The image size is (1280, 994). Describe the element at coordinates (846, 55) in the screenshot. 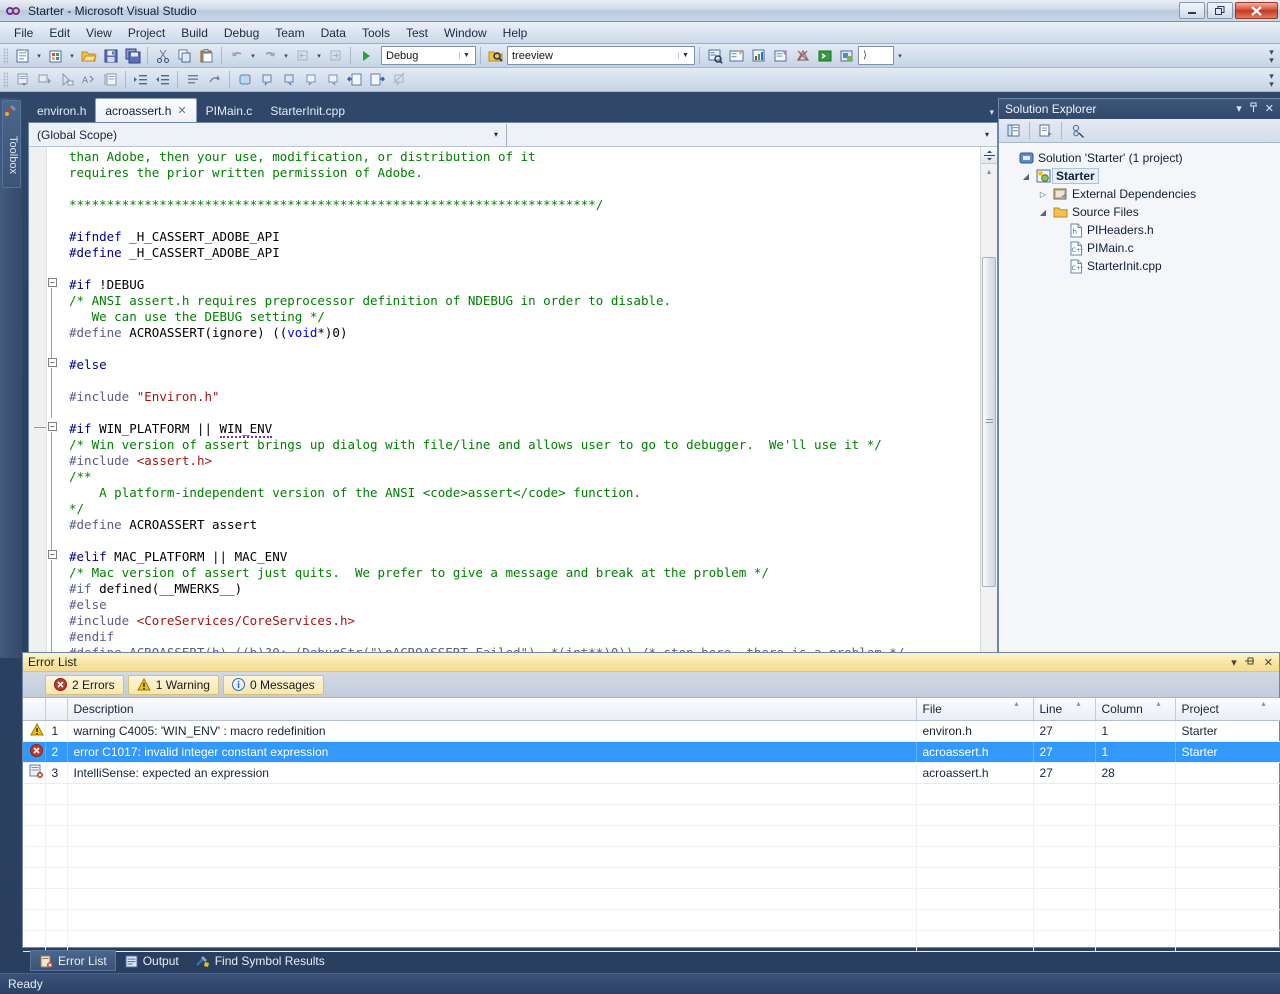

I see `immediate-window-icon` at that location.